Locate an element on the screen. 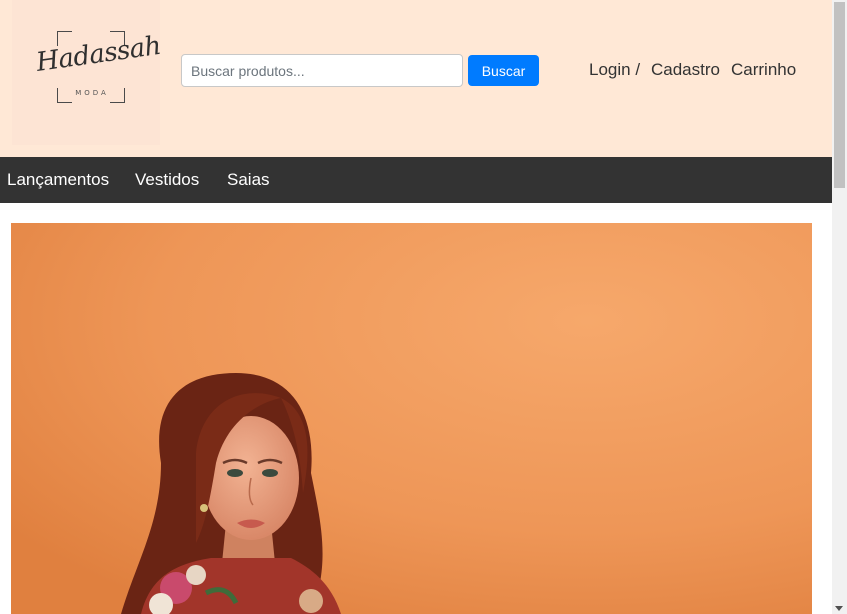  scroll-down-arrow-icon is located at coordinates (839, 608).